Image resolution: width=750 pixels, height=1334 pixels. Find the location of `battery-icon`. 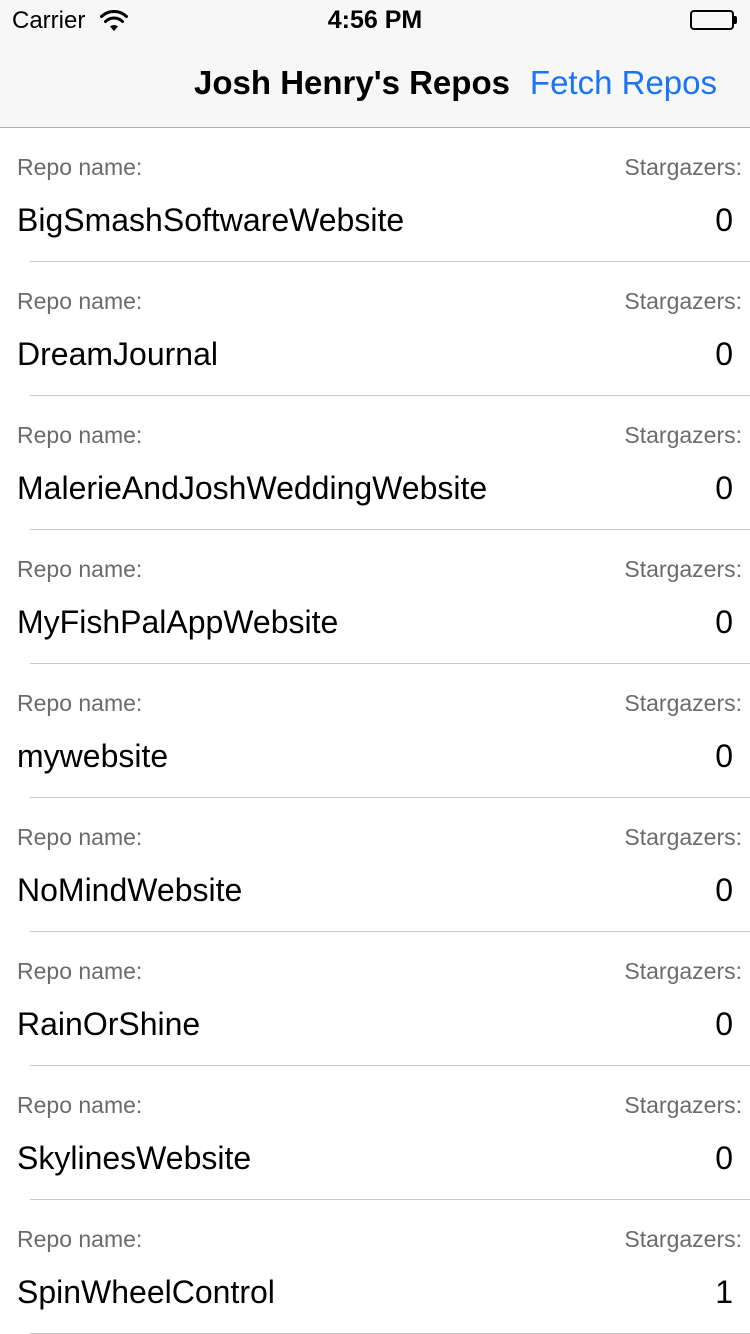

battery-icon is located at coordinates (714, 21).